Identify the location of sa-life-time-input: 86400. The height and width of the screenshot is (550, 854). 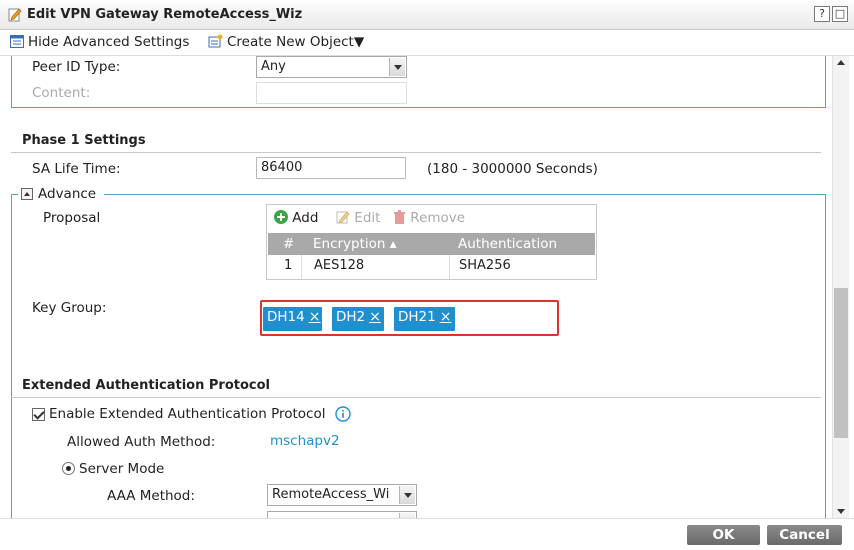
(331, 168).